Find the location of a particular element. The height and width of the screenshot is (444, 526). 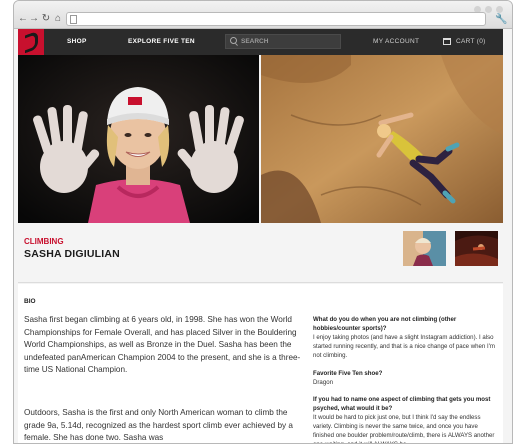

window-maximize-button is located at coordinates (499, 9).